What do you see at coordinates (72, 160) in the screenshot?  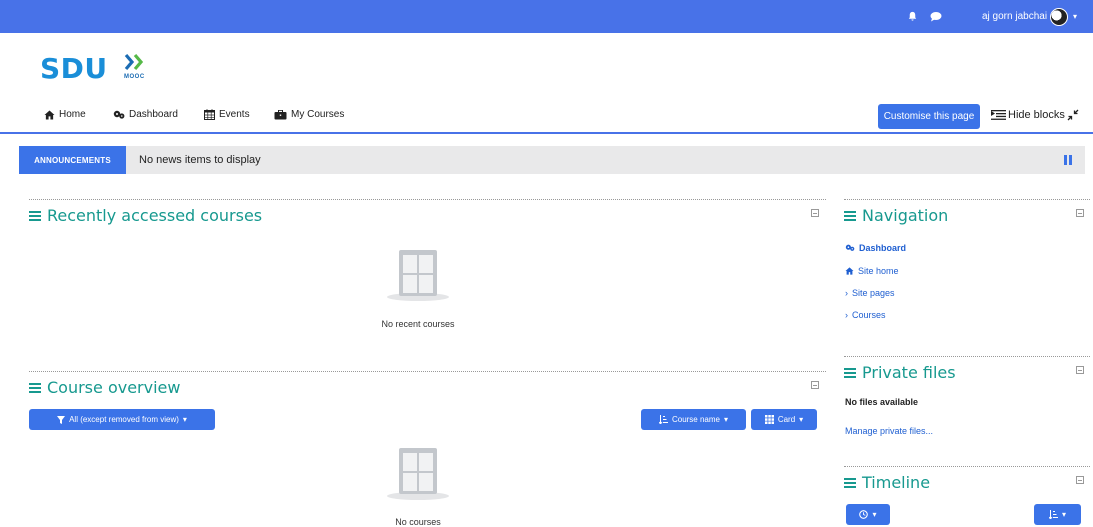 I see `announcements-label: ANNOUNCEMENTS` at bounding box center [72, 160].